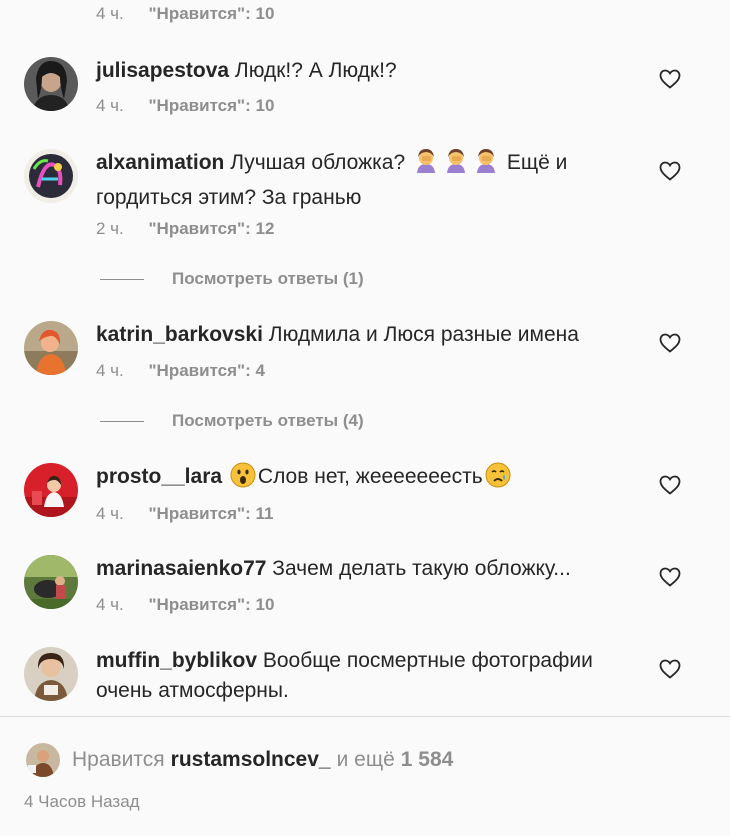 This screenshot has width=730, height=836. I want to click on comment-meta: 4 ч. "Нравится": 11, so click(184, 514).